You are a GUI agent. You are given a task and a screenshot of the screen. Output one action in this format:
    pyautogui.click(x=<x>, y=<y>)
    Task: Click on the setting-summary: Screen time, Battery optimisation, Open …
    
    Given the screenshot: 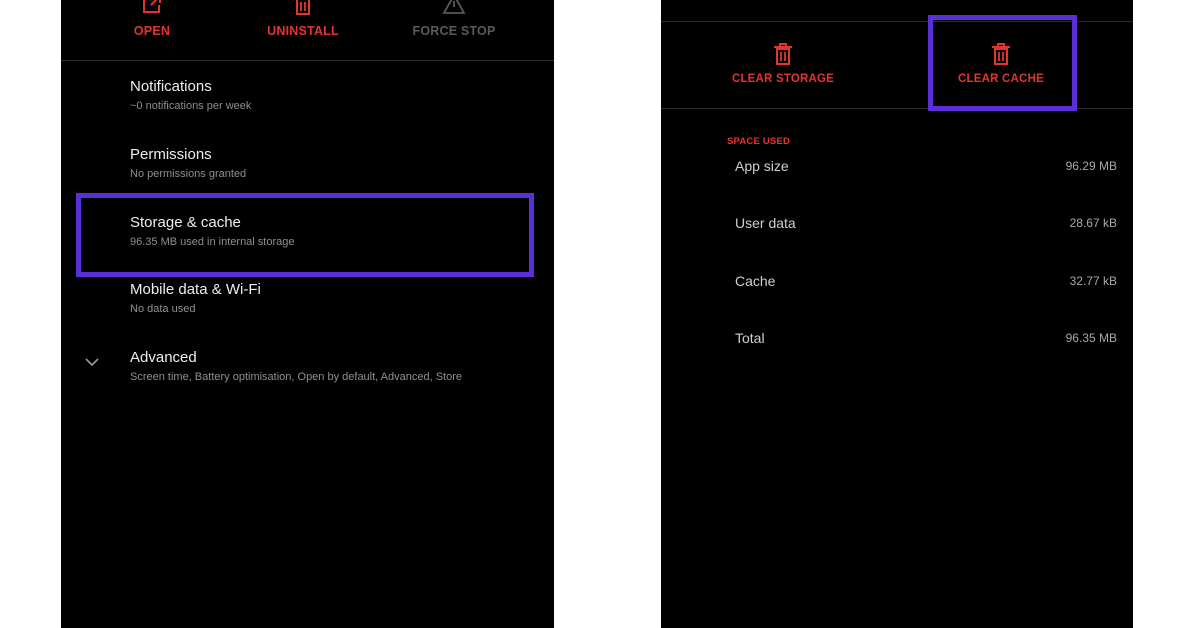 What is the action you would take?
    pyautogui.click(x=296, y=377)
    